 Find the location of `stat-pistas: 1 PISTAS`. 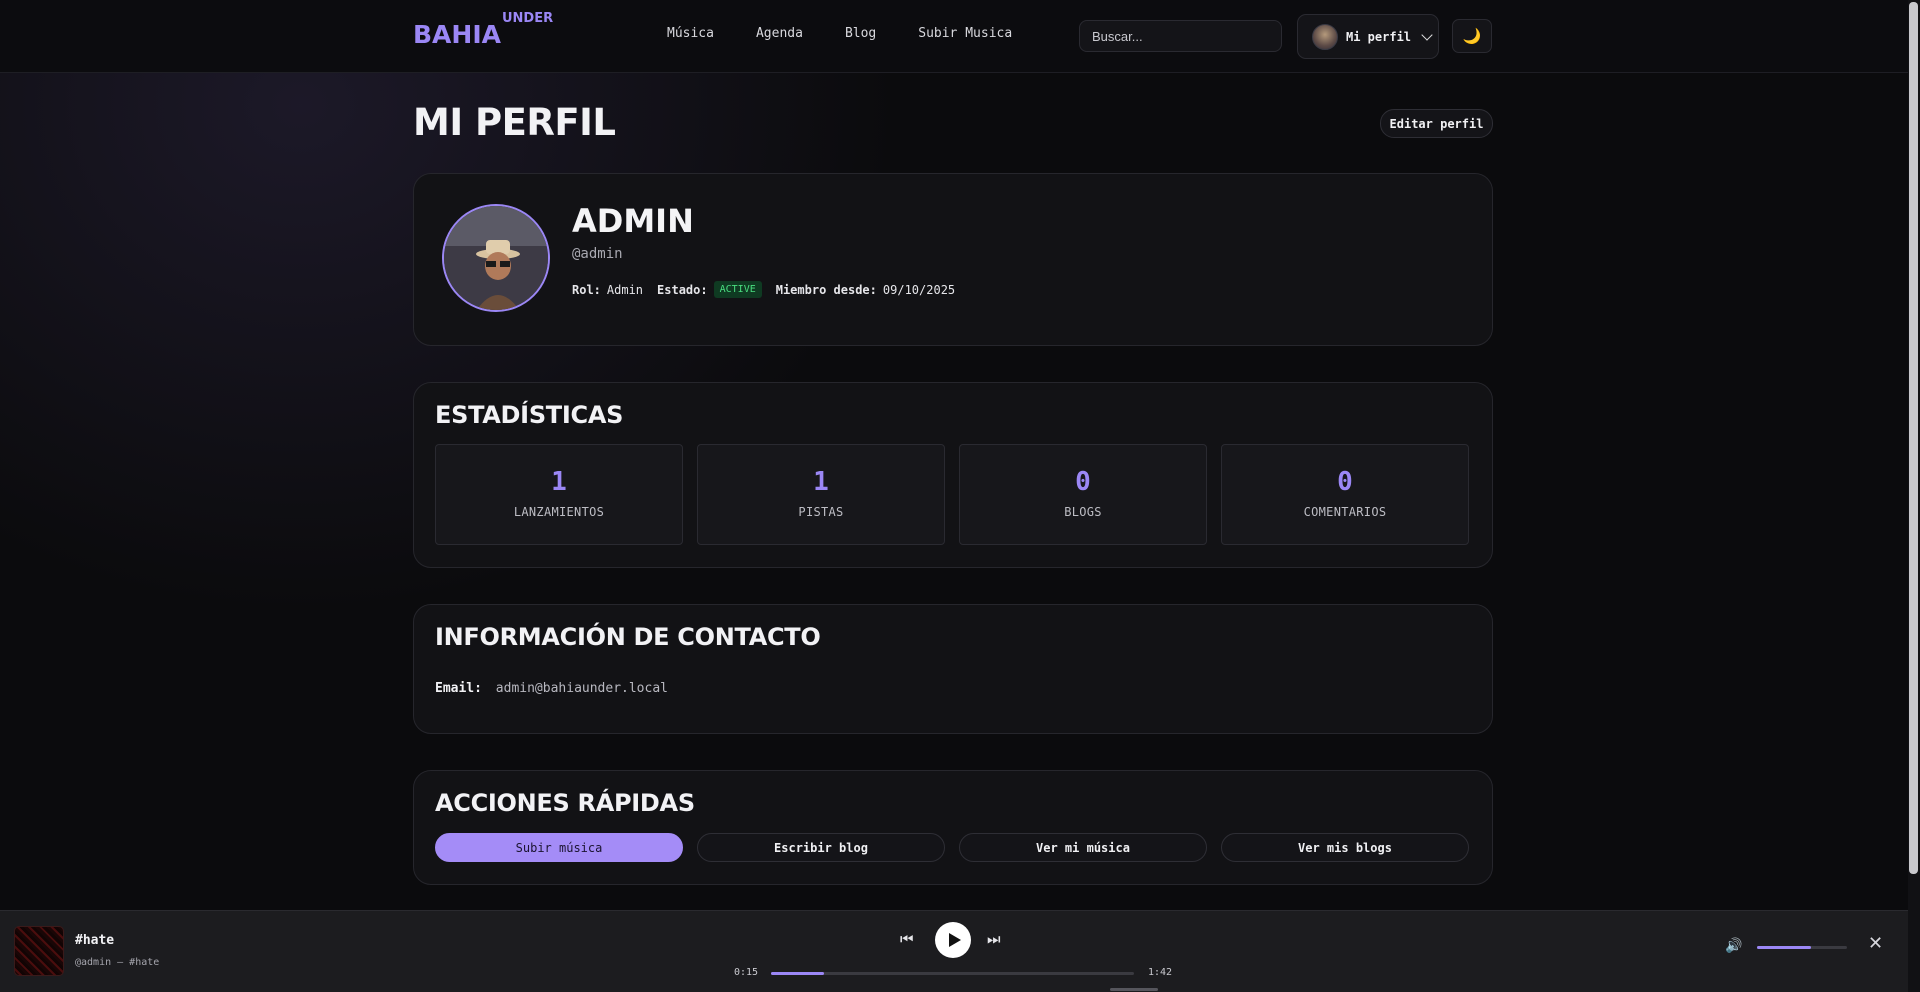

stat-pistas: 1 PISTAS is located at coordinates (821, 494).